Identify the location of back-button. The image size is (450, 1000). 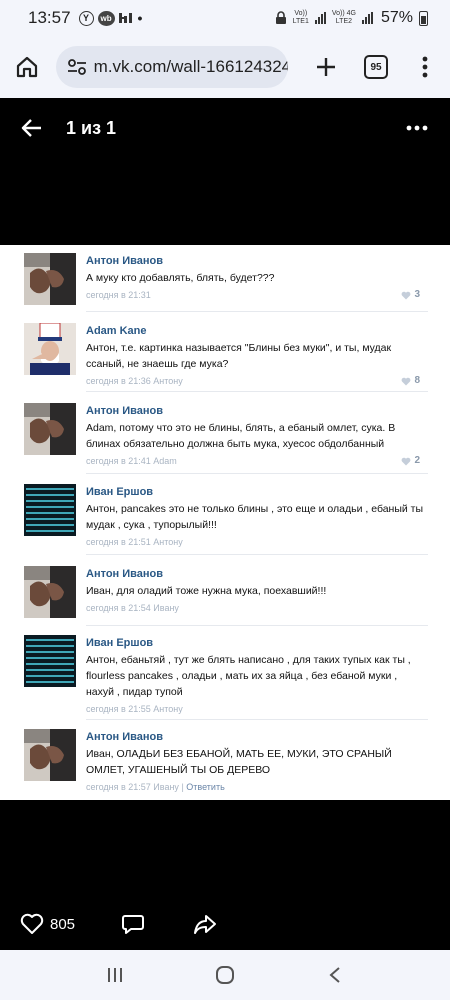
(32, 128).